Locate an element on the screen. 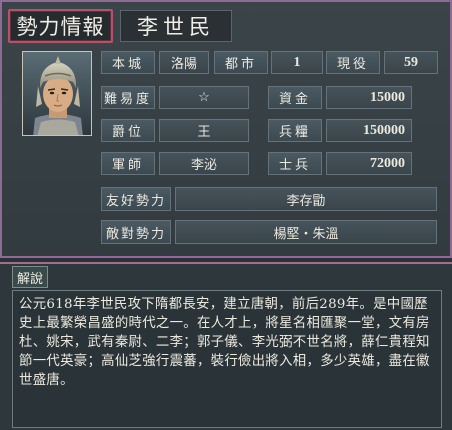 Image resolution: width=452 pixels, height=430 pixels. advisor-value: 李泌 is located at coordinates (204, 163).